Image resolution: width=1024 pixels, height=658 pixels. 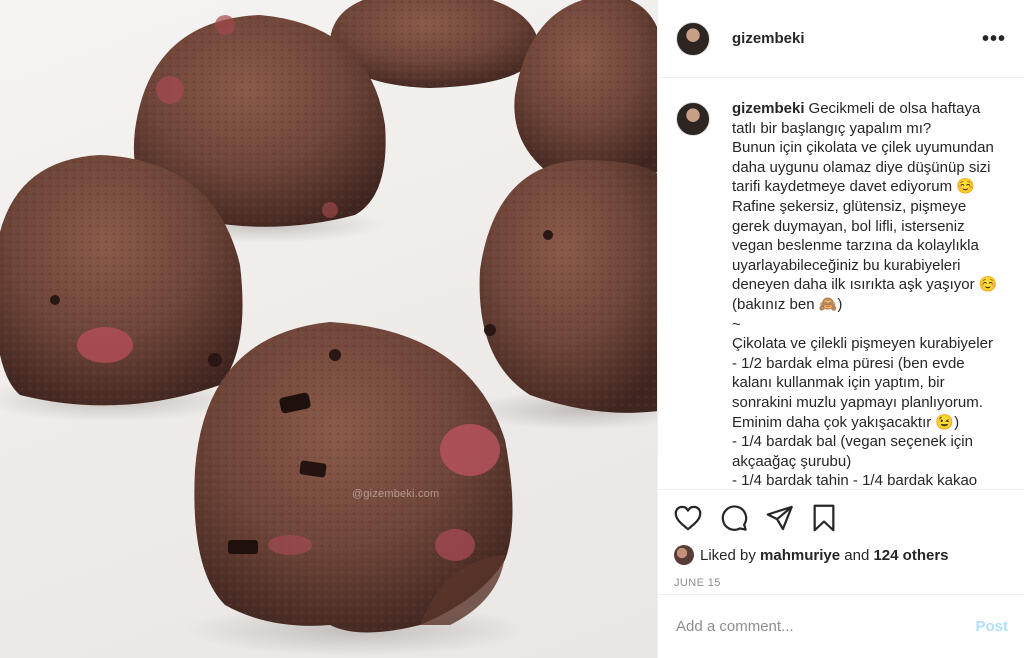 What do you see at coordinates (684, 555) in the screenshot?
I see `liker-avatar` at bounding box center [684, 555].